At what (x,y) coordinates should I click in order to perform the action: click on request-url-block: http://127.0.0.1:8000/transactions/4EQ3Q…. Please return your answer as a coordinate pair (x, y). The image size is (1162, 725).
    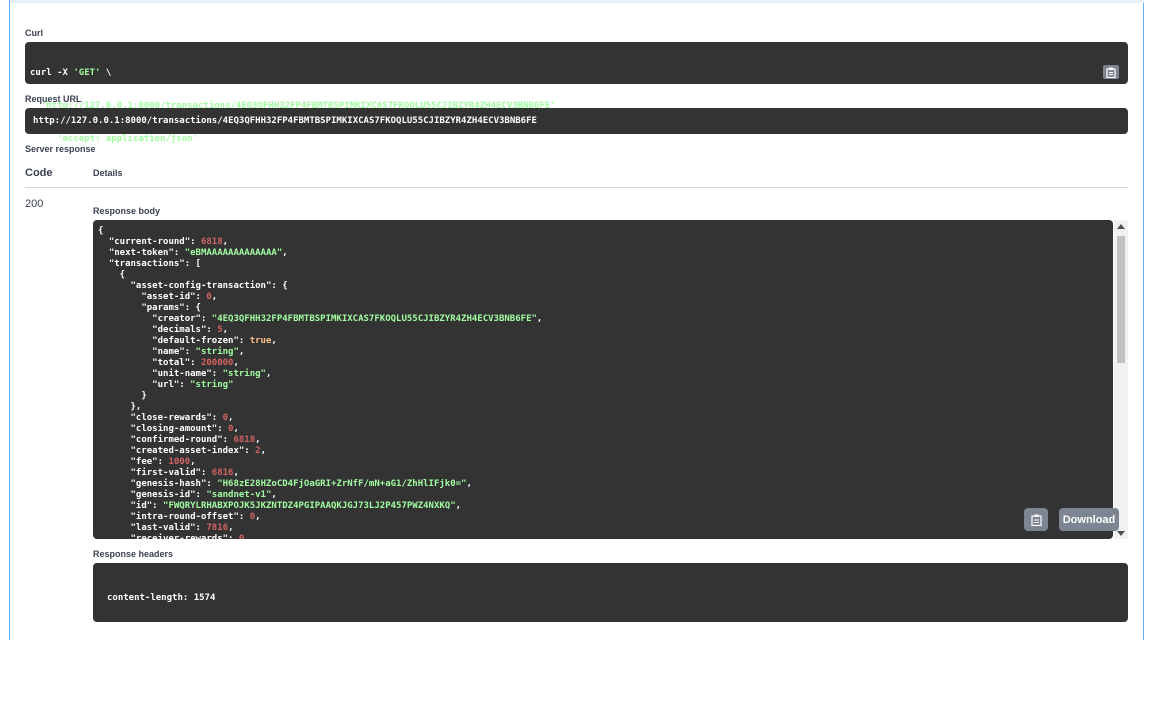
    Looking at the image, I should click on (576, 121).